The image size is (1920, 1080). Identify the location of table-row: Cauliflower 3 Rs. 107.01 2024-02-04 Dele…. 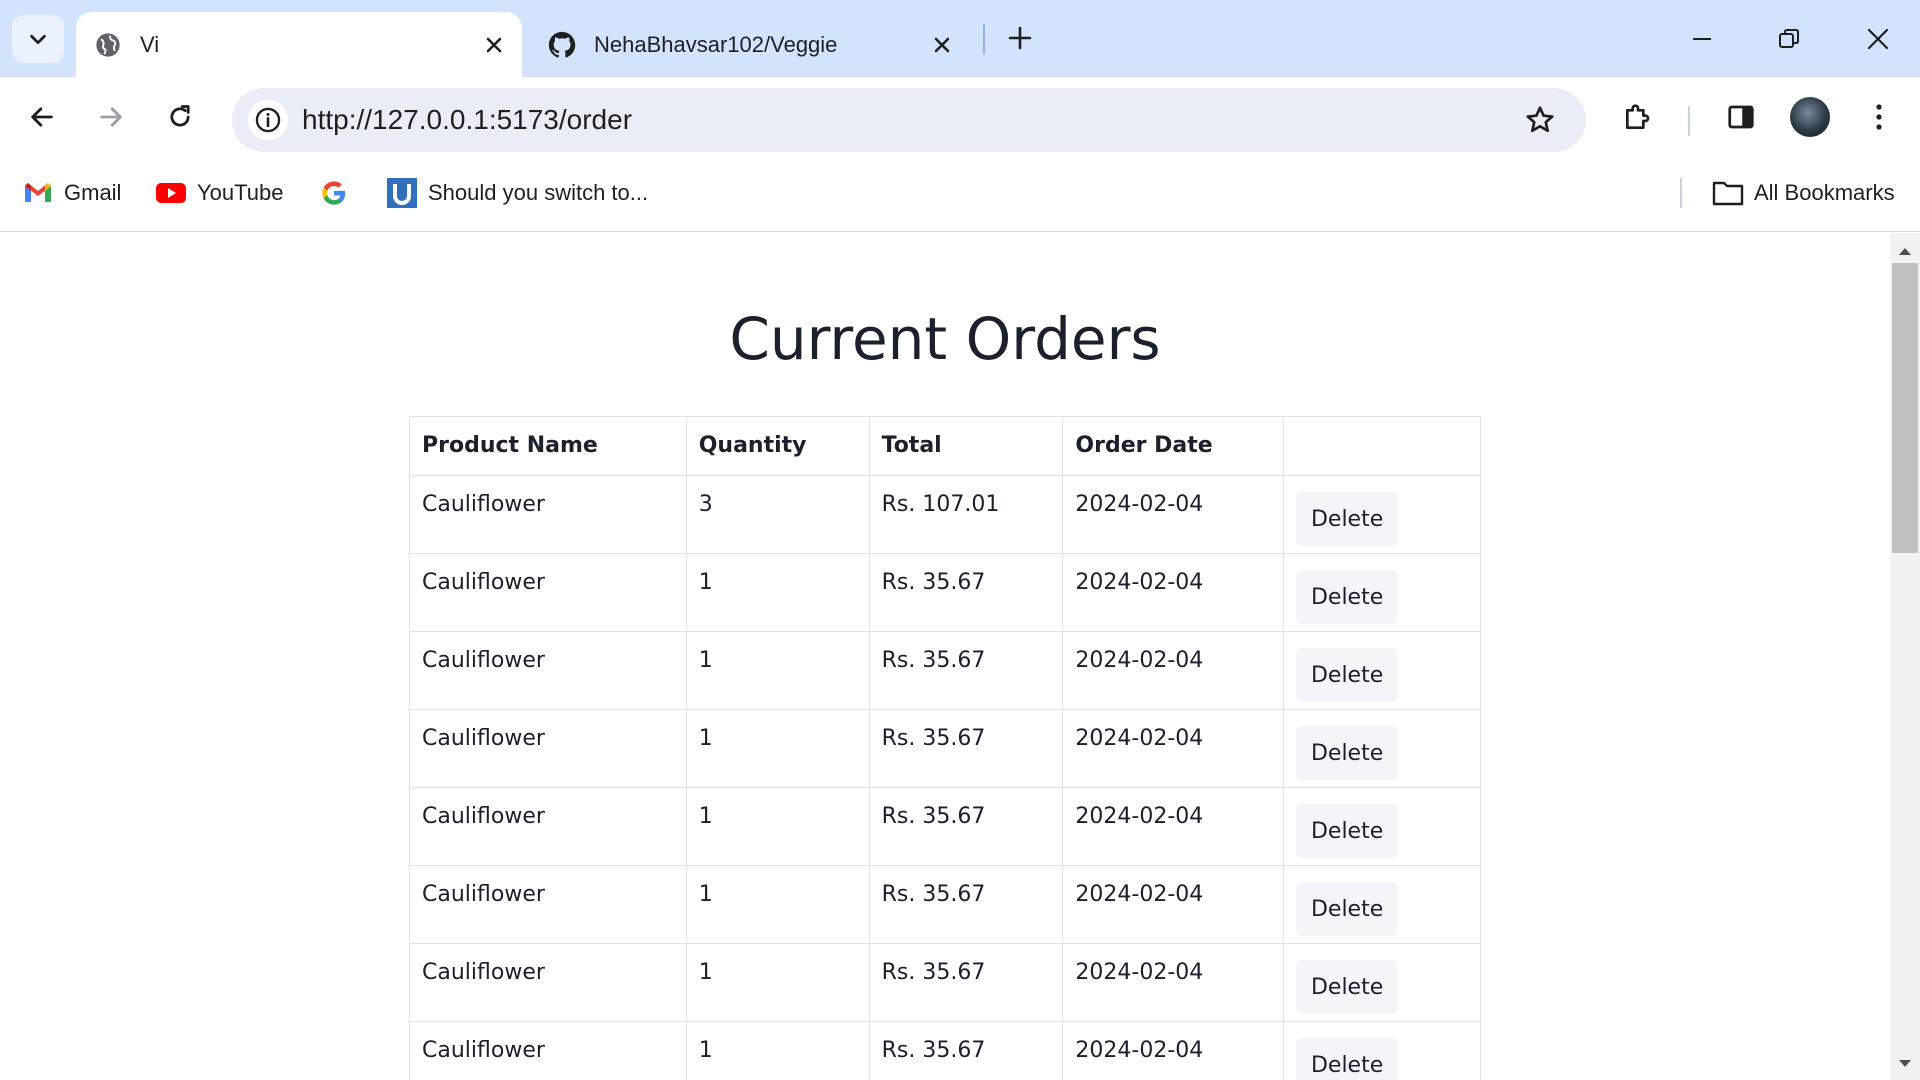
(945, 514).